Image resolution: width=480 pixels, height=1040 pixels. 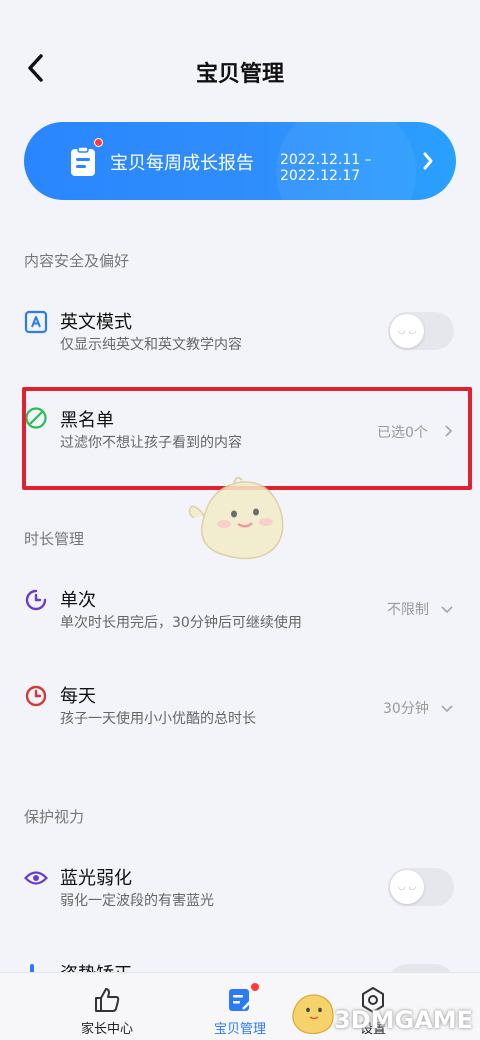 I want to click on section-label-eyes: 保护视力, so click(x=54, y=817).